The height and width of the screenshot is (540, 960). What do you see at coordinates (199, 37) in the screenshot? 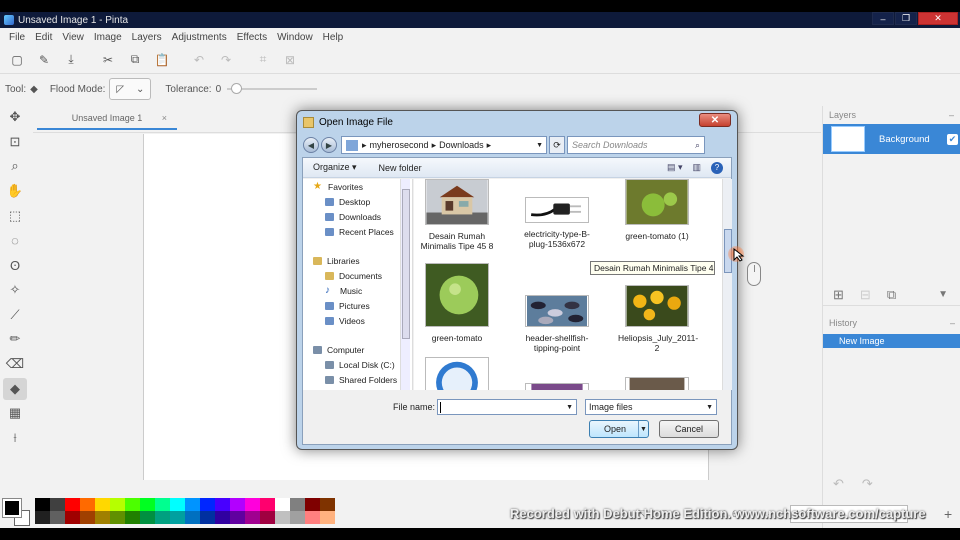
I see `menu-adjustments: Adjustments` at bounding box center [199, 37].